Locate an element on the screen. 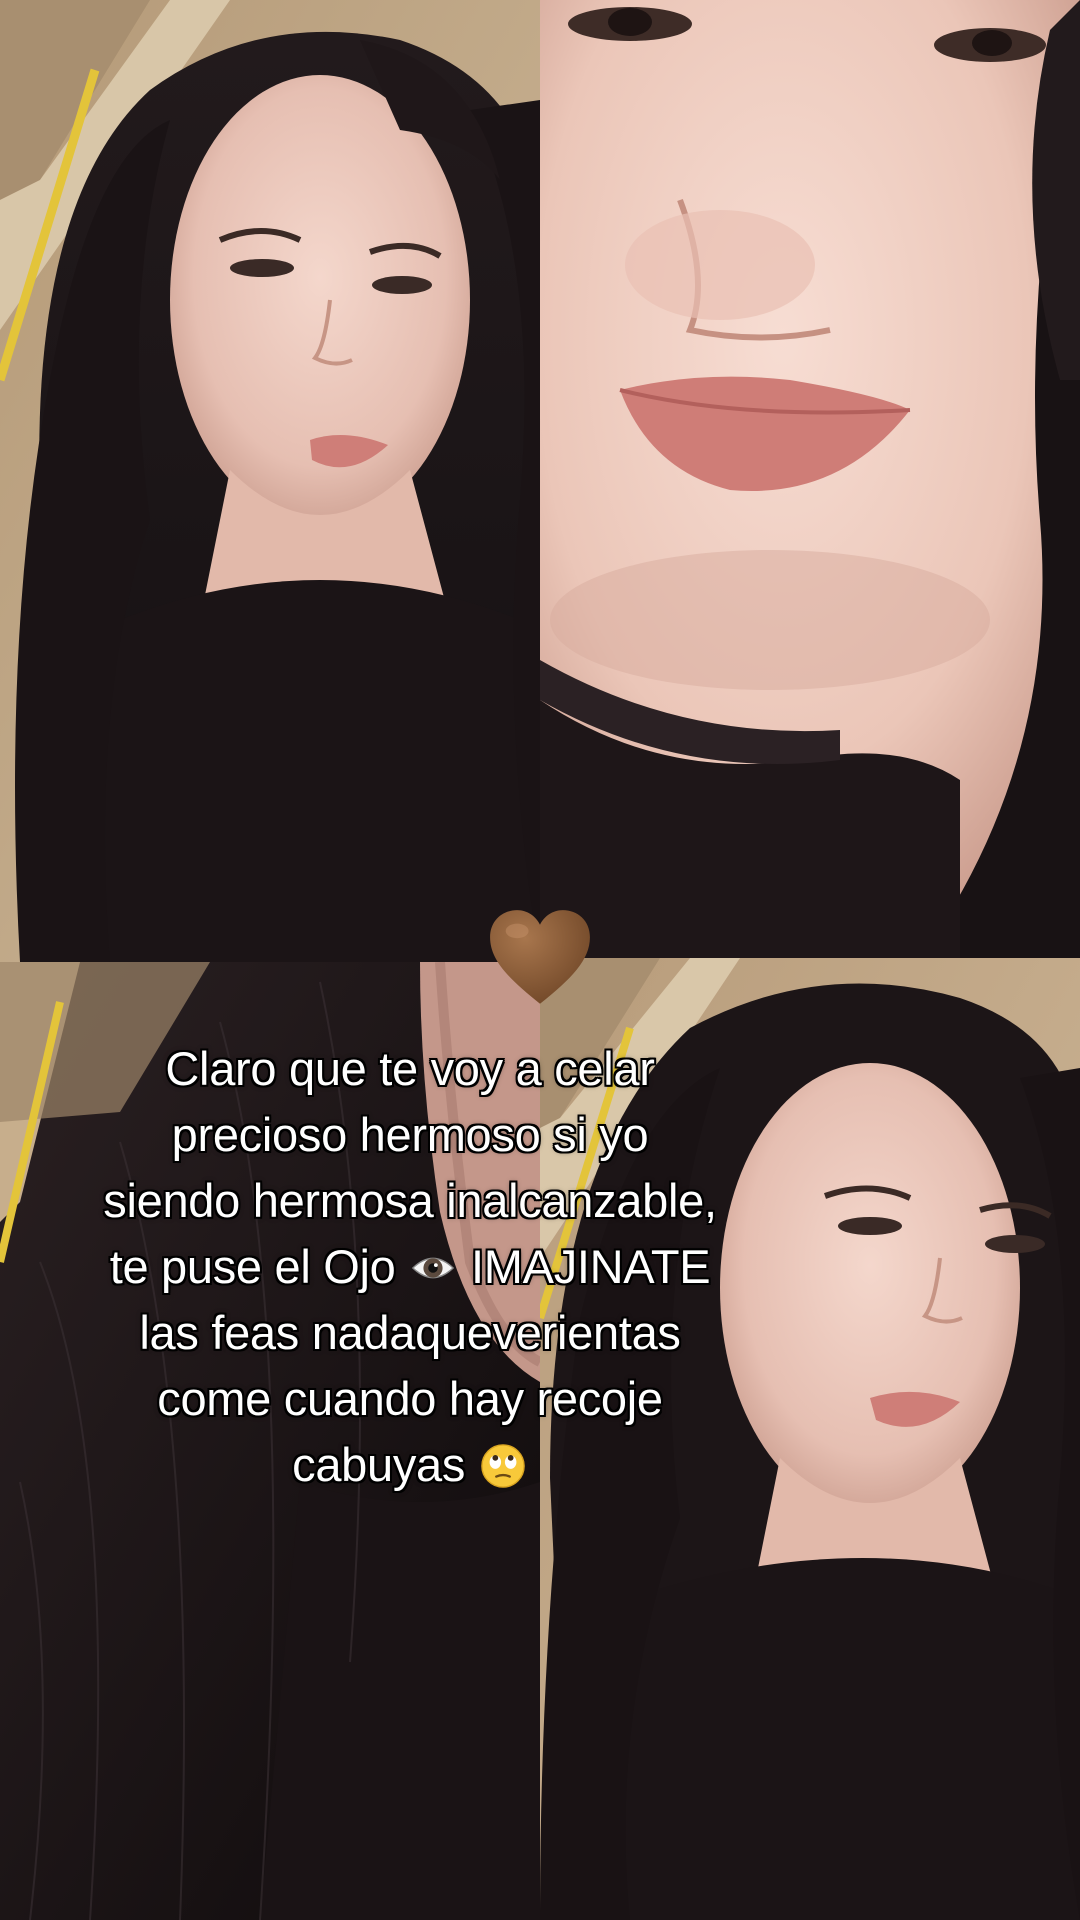  caption-line-6: come cuando hay recoje is located at coordinates (410, 1398).